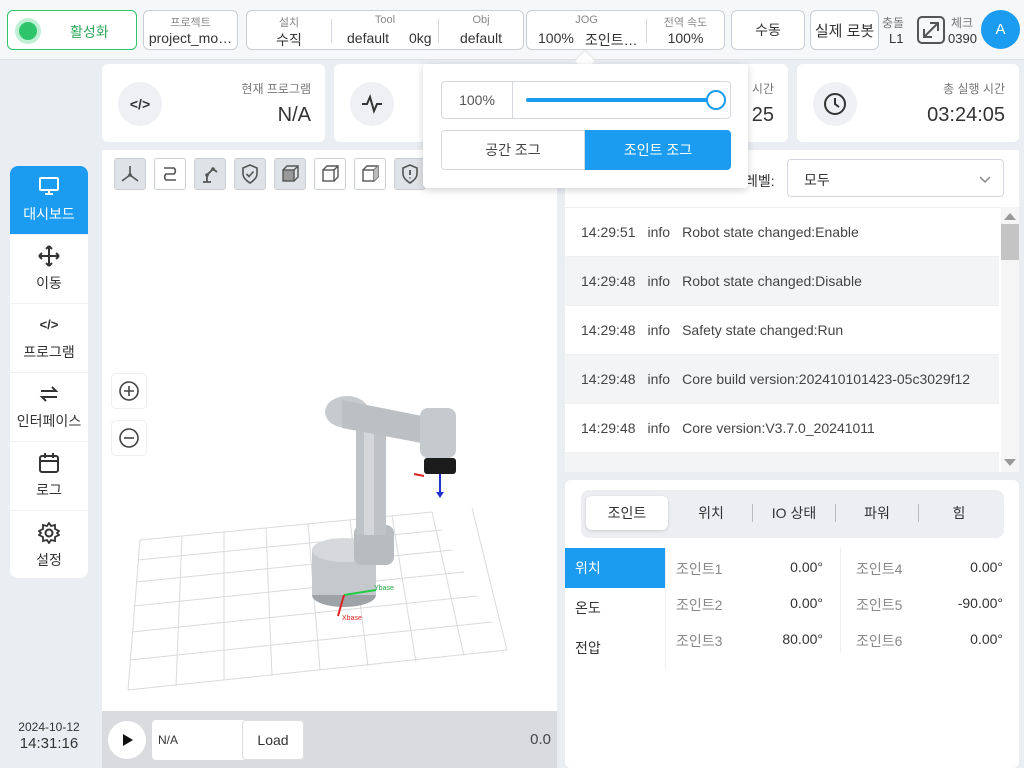 The height and width of the screenshot is (768, 1024). I want to click on jog-speed-slider, so click(626, 100).